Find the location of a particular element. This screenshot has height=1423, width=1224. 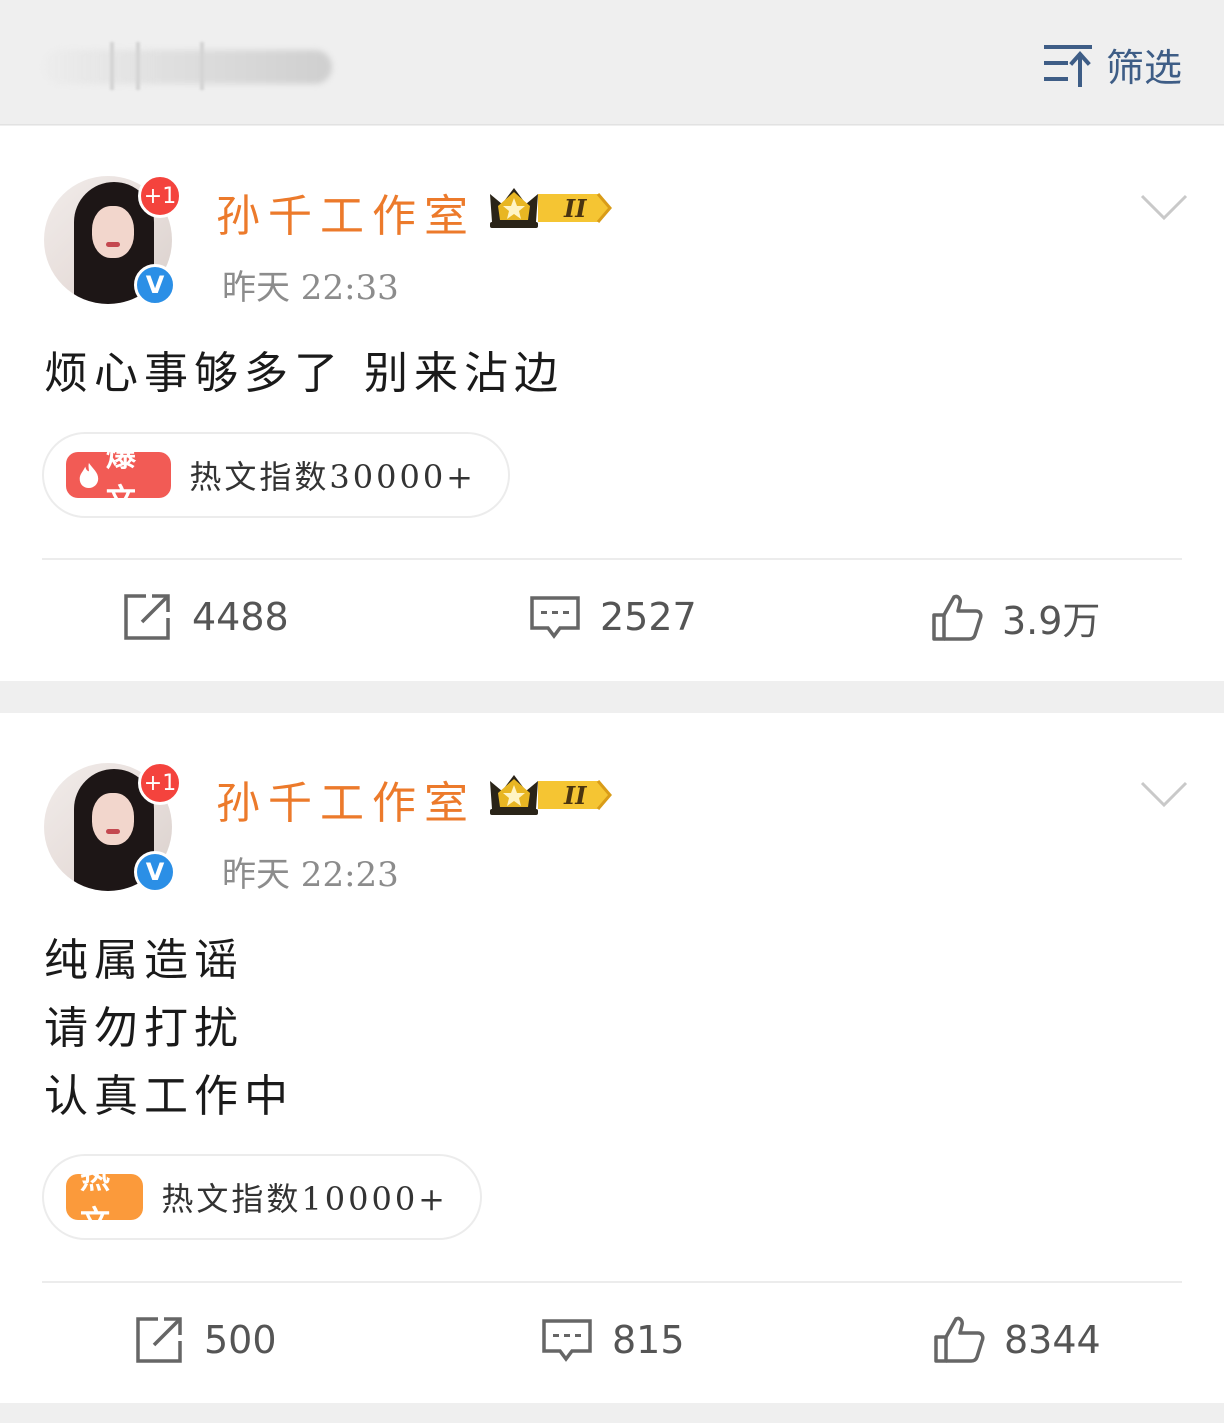

post-content: 烦心事够多了 别来沾边 is located at coordinates (304, 374).